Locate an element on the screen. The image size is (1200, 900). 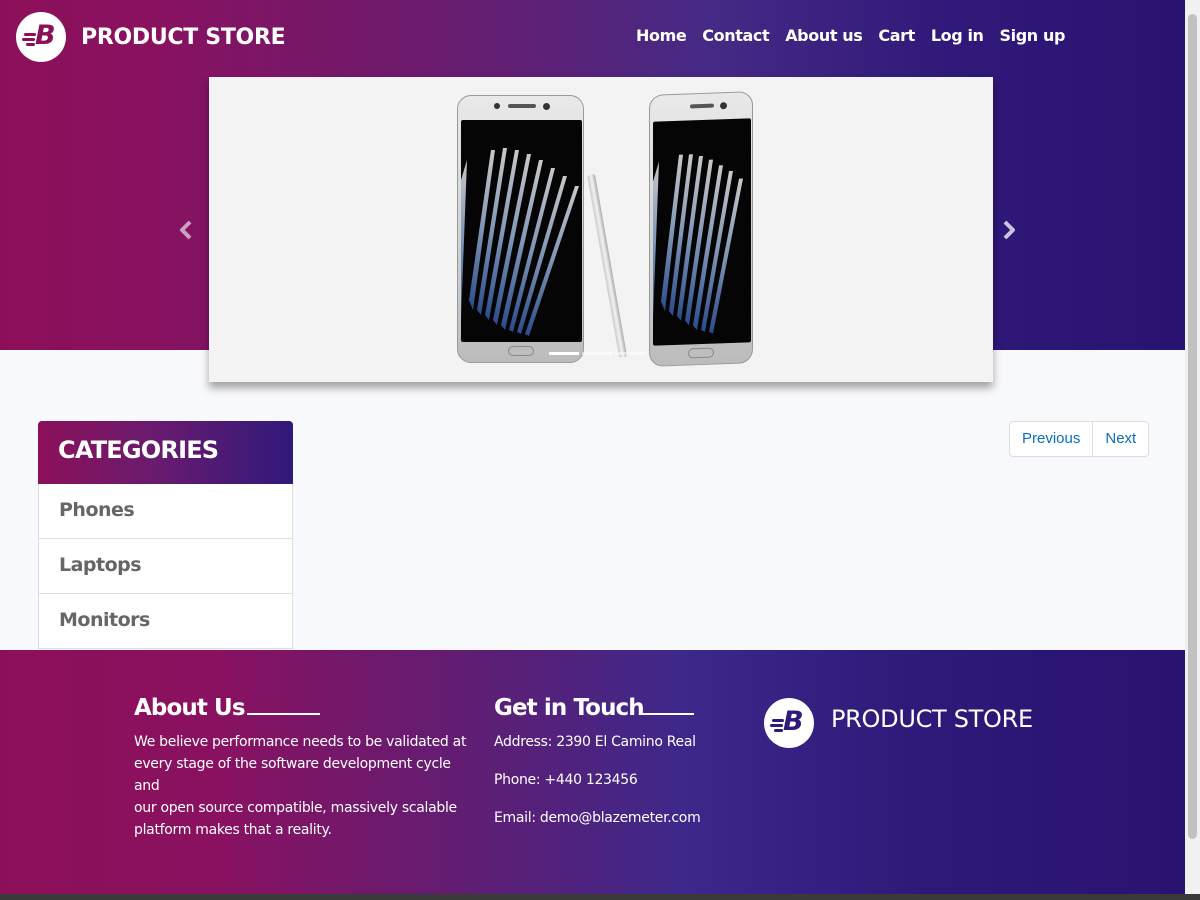
navbar-brand: B PRODUCT STORE is located at coordinates (151, 37).